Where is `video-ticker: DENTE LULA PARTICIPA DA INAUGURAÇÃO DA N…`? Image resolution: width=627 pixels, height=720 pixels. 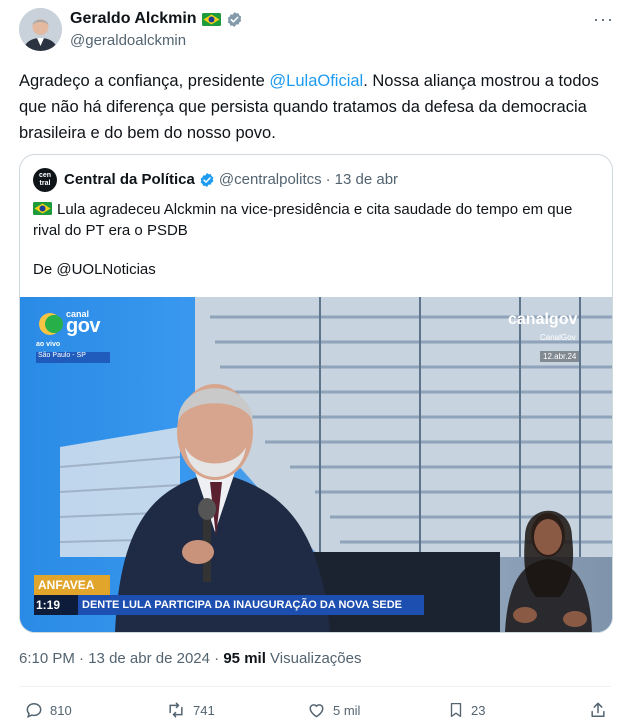
video-ticker: DENTE LULA PARTICIPA DA INAUGURAÇÃO DA N… is located at coordinates (242, 605).